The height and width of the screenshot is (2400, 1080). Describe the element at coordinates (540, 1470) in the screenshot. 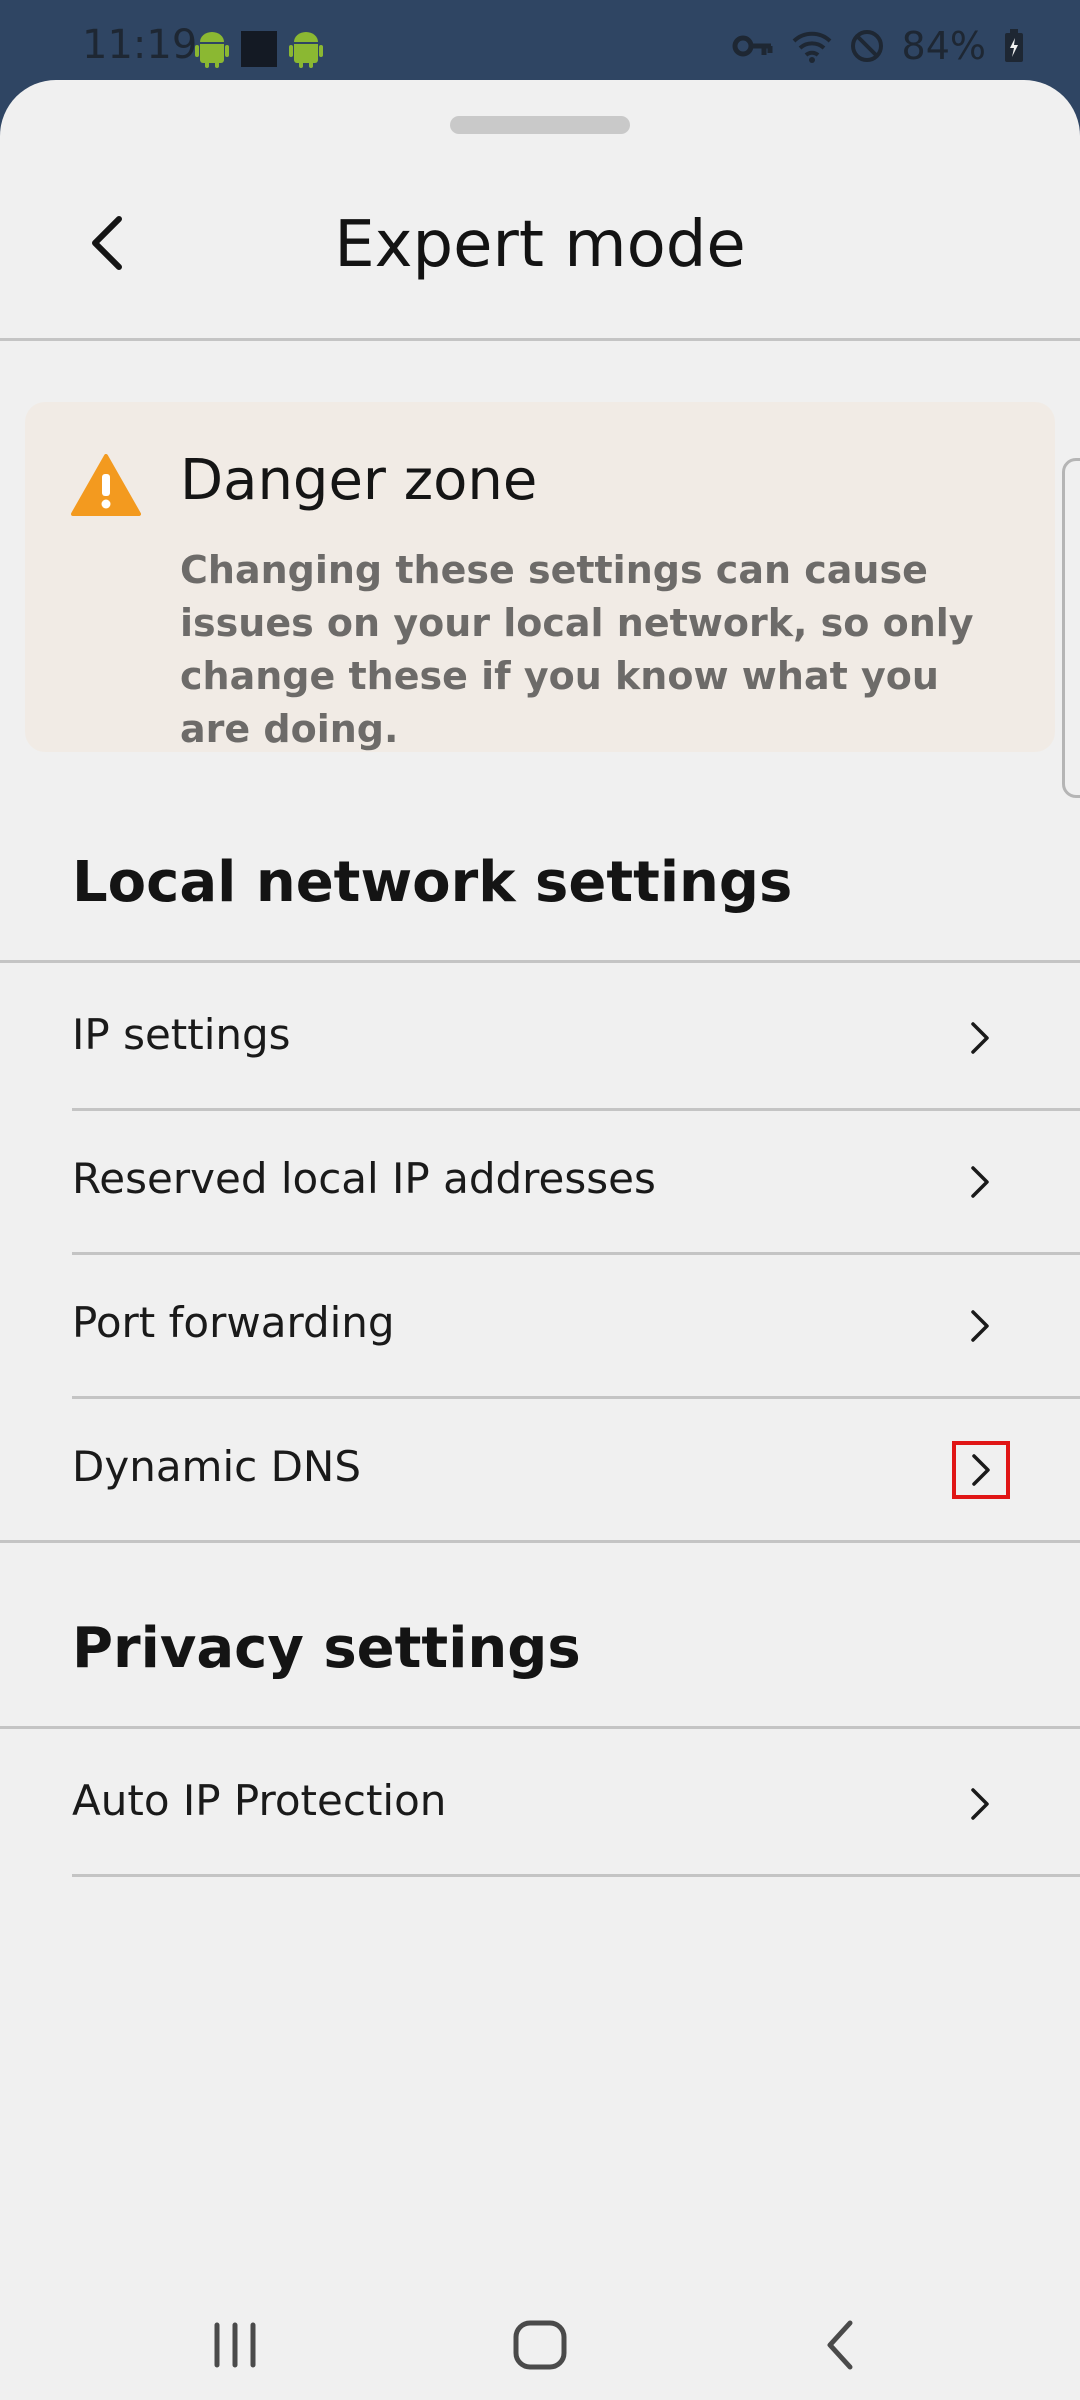

I see `list-item-dynamic-dns: Dynamic DNS` at that location.